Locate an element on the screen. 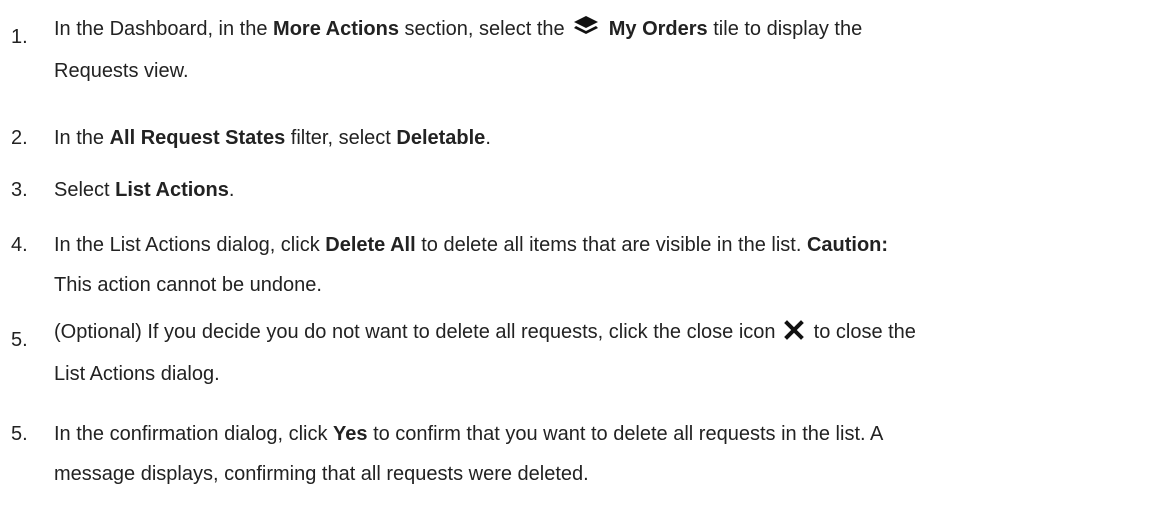 This screenshot has width=1169, height=516. step-3: 3. Select List Actions. is located at coordinates (580, 190).